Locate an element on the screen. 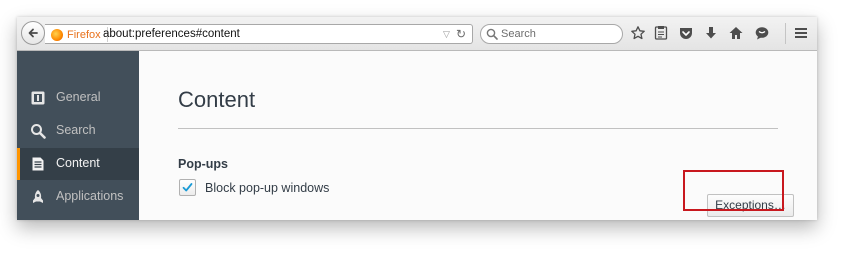 Image resolution: width=865 pixels, height=268 pixels. bookmark-star-icon is located at coordinates (638, 33).